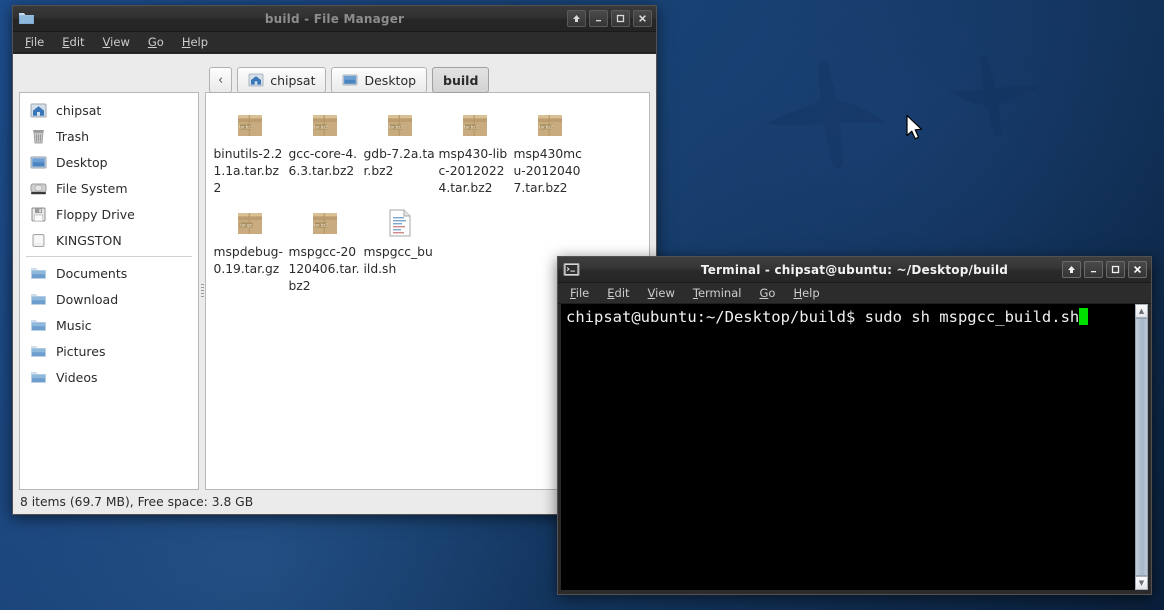 Image resolution: width=1164 pixels, height=610 pixels. I want to click on script-file-icon, so click(400, 223).